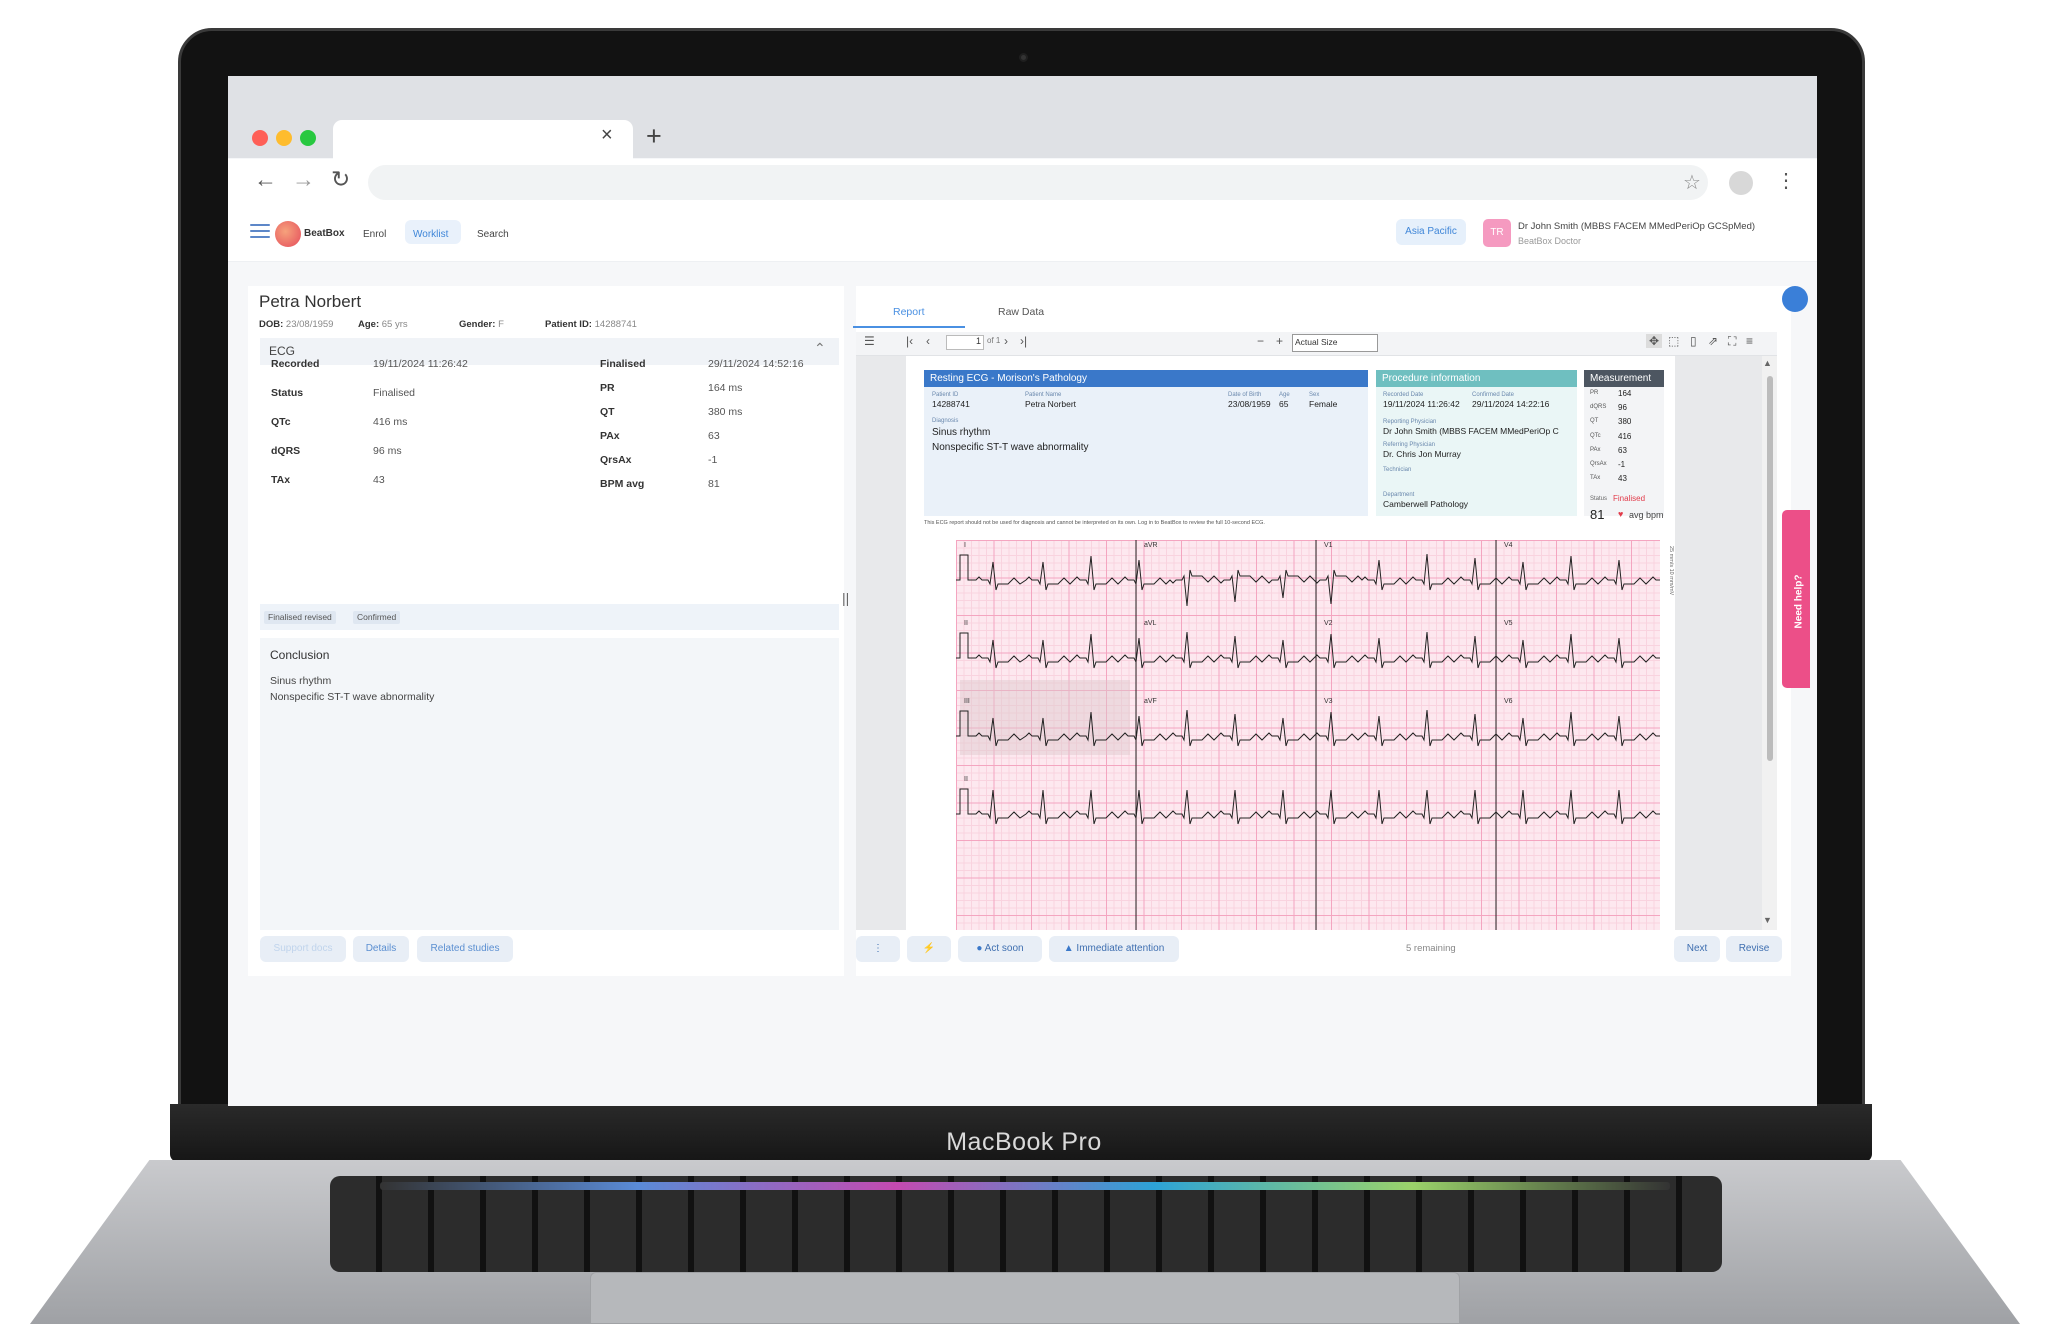 The width and height of the screenshot is (2048, 1324). What do you see at coordinates (381, 949) in the screenshot?
I see `details-button: Details` at bounding box center [381, 949].